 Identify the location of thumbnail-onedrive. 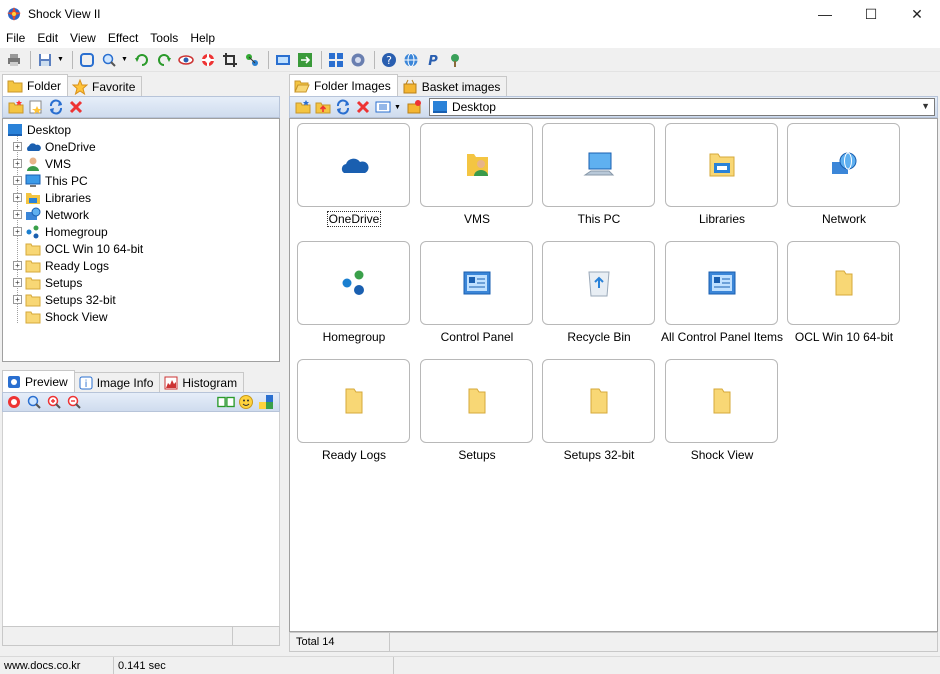
(353, 165).